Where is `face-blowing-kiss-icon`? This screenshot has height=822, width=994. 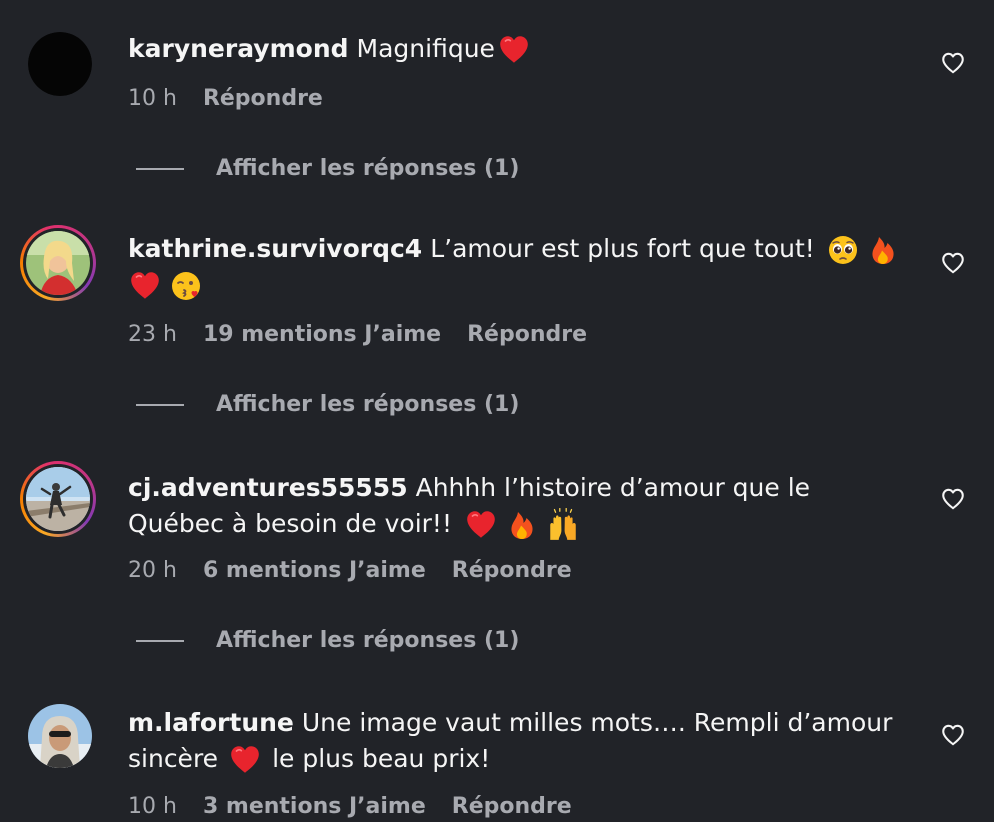
face-blowing-kiss-icon is located at coordinates (186, 286).